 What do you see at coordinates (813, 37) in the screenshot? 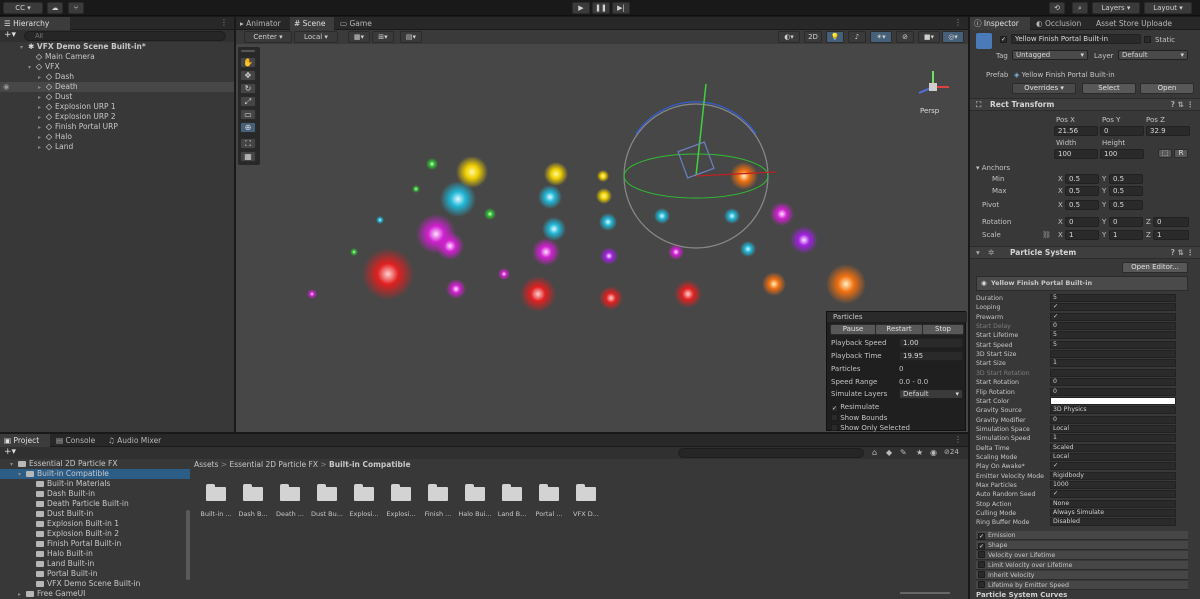
I see `mode-2d-button: 2D` at bounding box center [813, 37].